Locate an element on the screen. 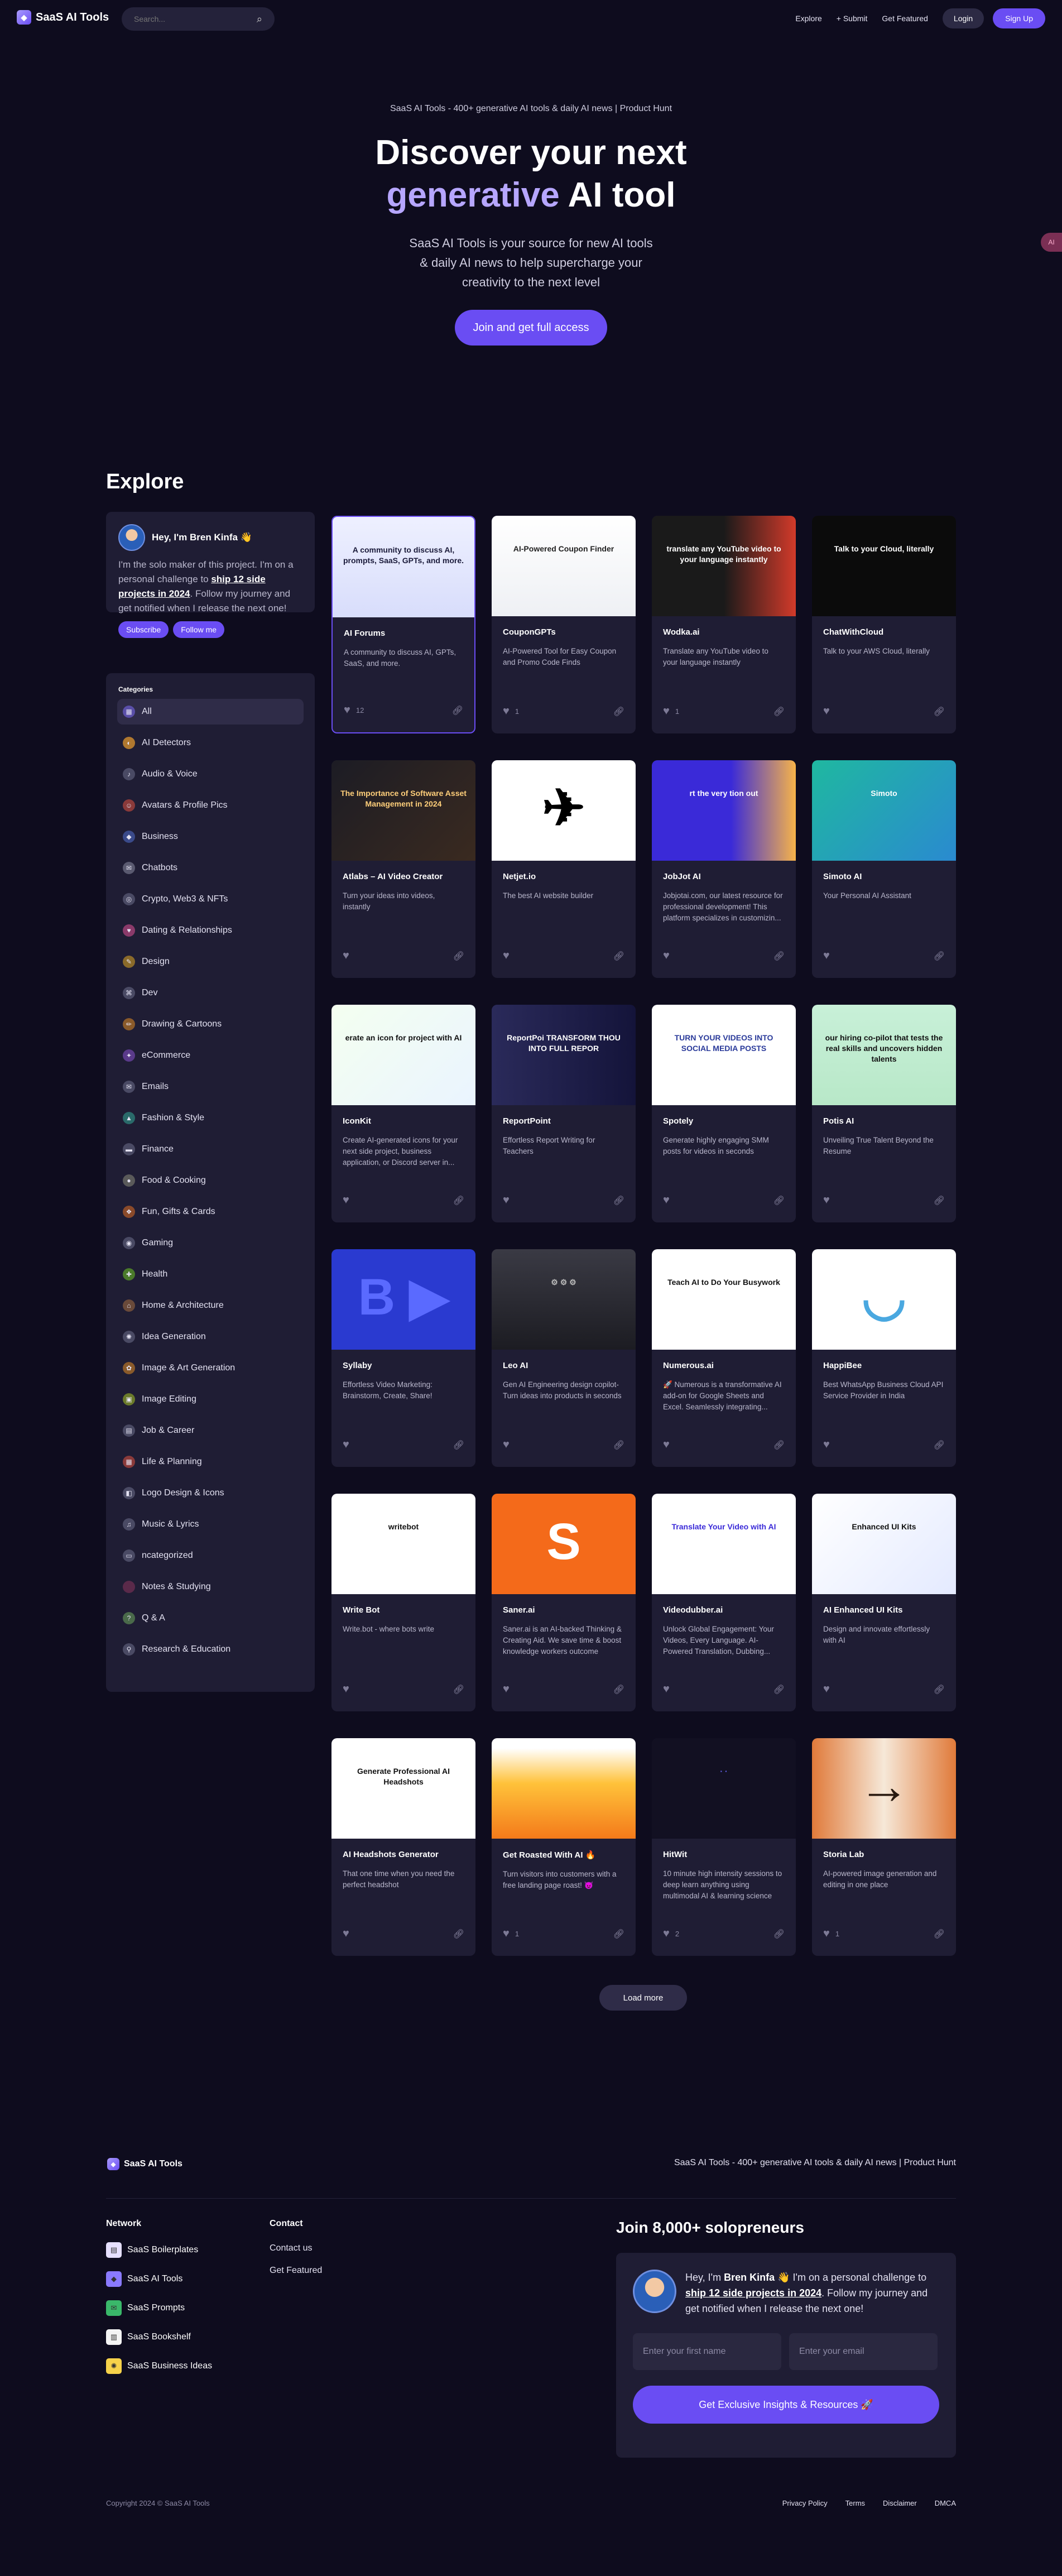 This screenshot has width=1062, height=2576. newsletter-submit-button: Get Exclusive Insights & Resources 🚀 is located at coordinates (786, 2405).